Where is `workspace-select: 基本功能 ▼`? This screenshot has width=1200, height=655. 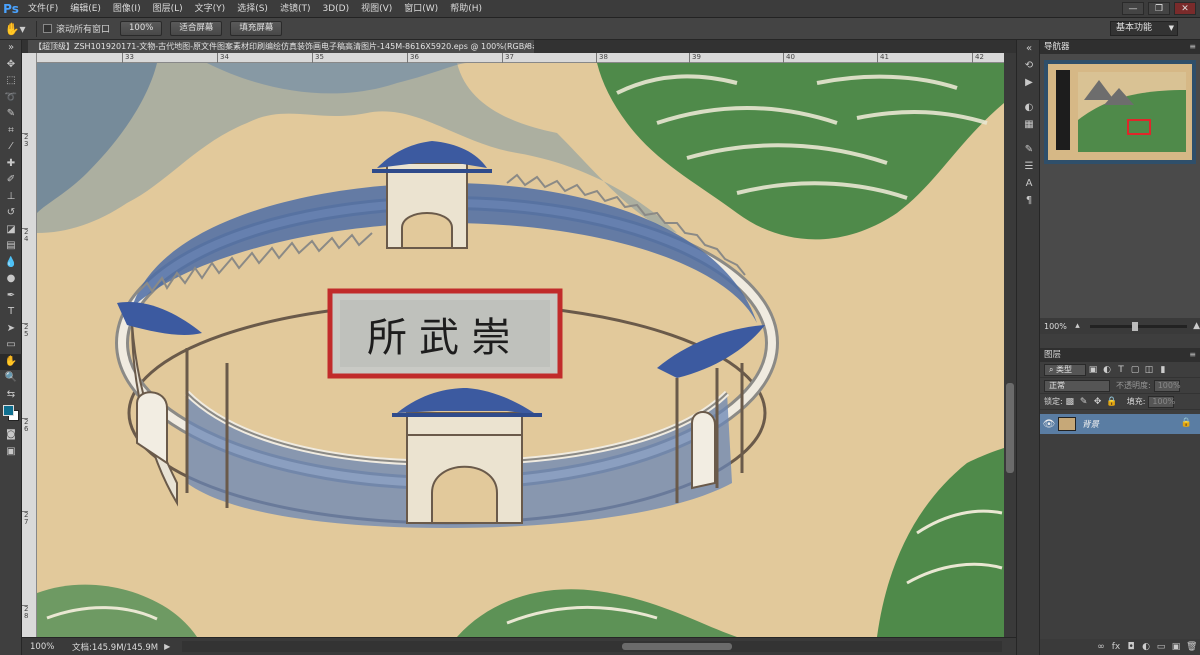 workspace-select: 基本功能 ▼ is located at coordinates (1144, 28).